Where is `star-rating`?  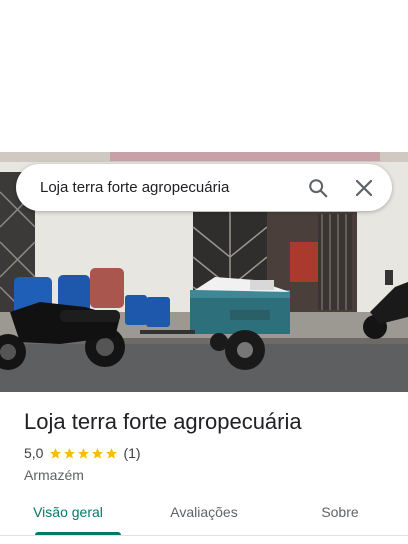
star-rating is located at coordinates (84, 453).